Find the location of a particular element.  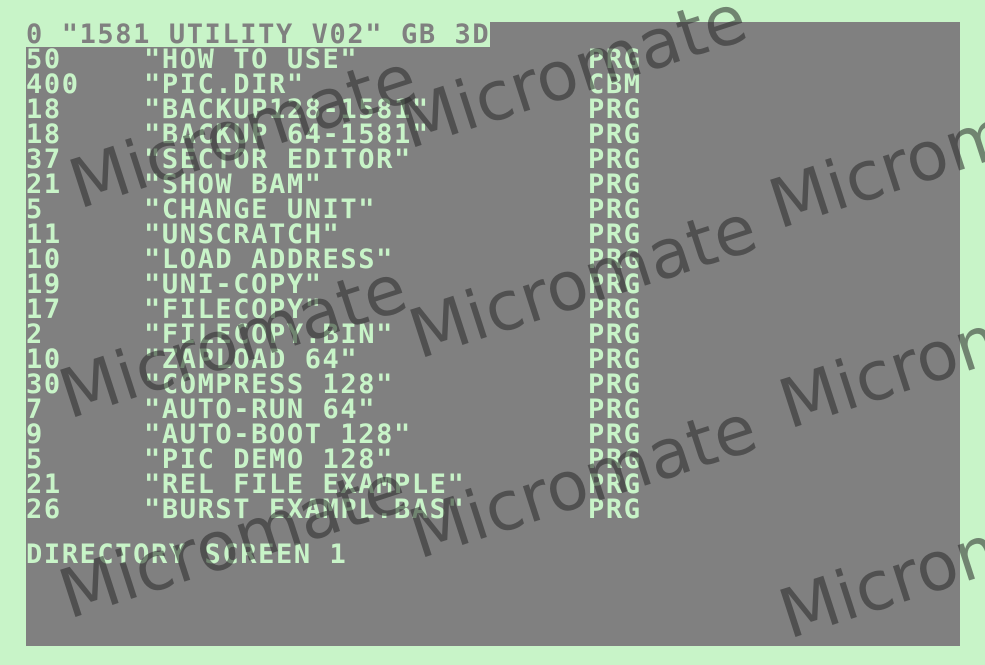

entry-filetype: PRG is located at coordinates (615, 509).